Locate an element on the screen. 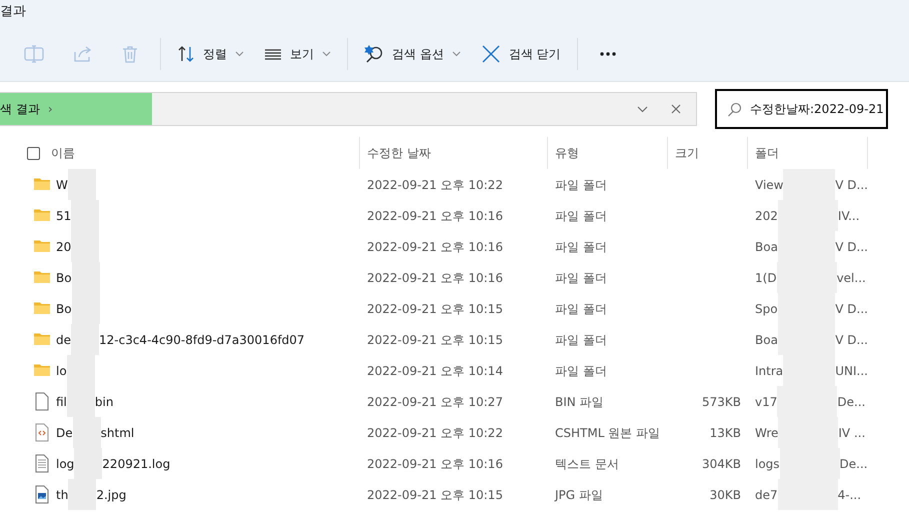 The image size is (909, 532). file-name: 51 is located at coordinates (64, 215).